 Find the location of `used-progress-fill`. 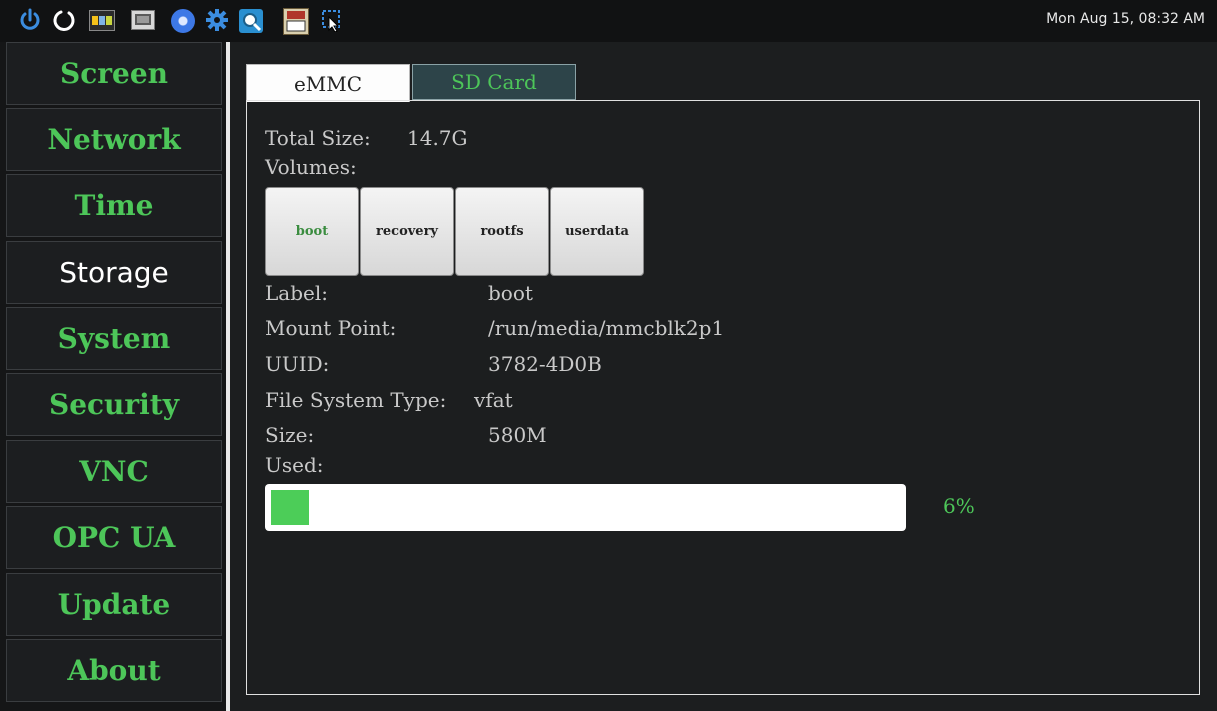

used-progress-fill is located at coordinates (290, 507).